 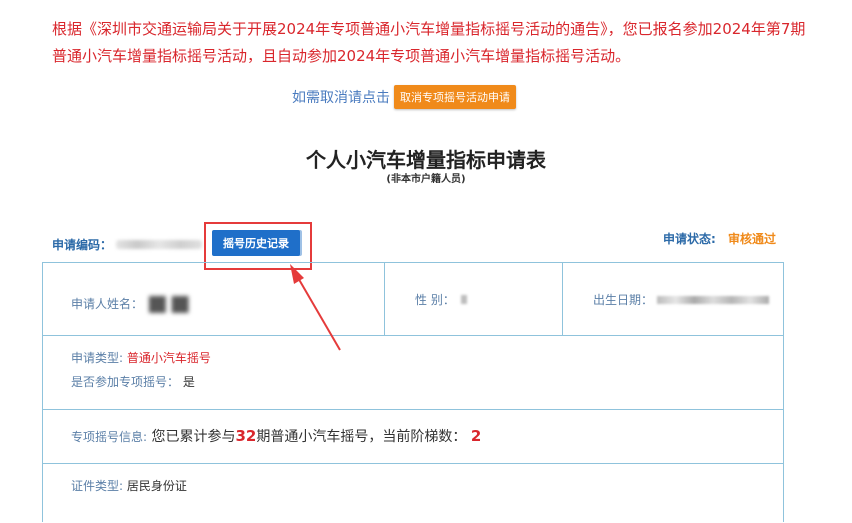 I want to click on gender-value-redacted, so click(x=463, y=299).